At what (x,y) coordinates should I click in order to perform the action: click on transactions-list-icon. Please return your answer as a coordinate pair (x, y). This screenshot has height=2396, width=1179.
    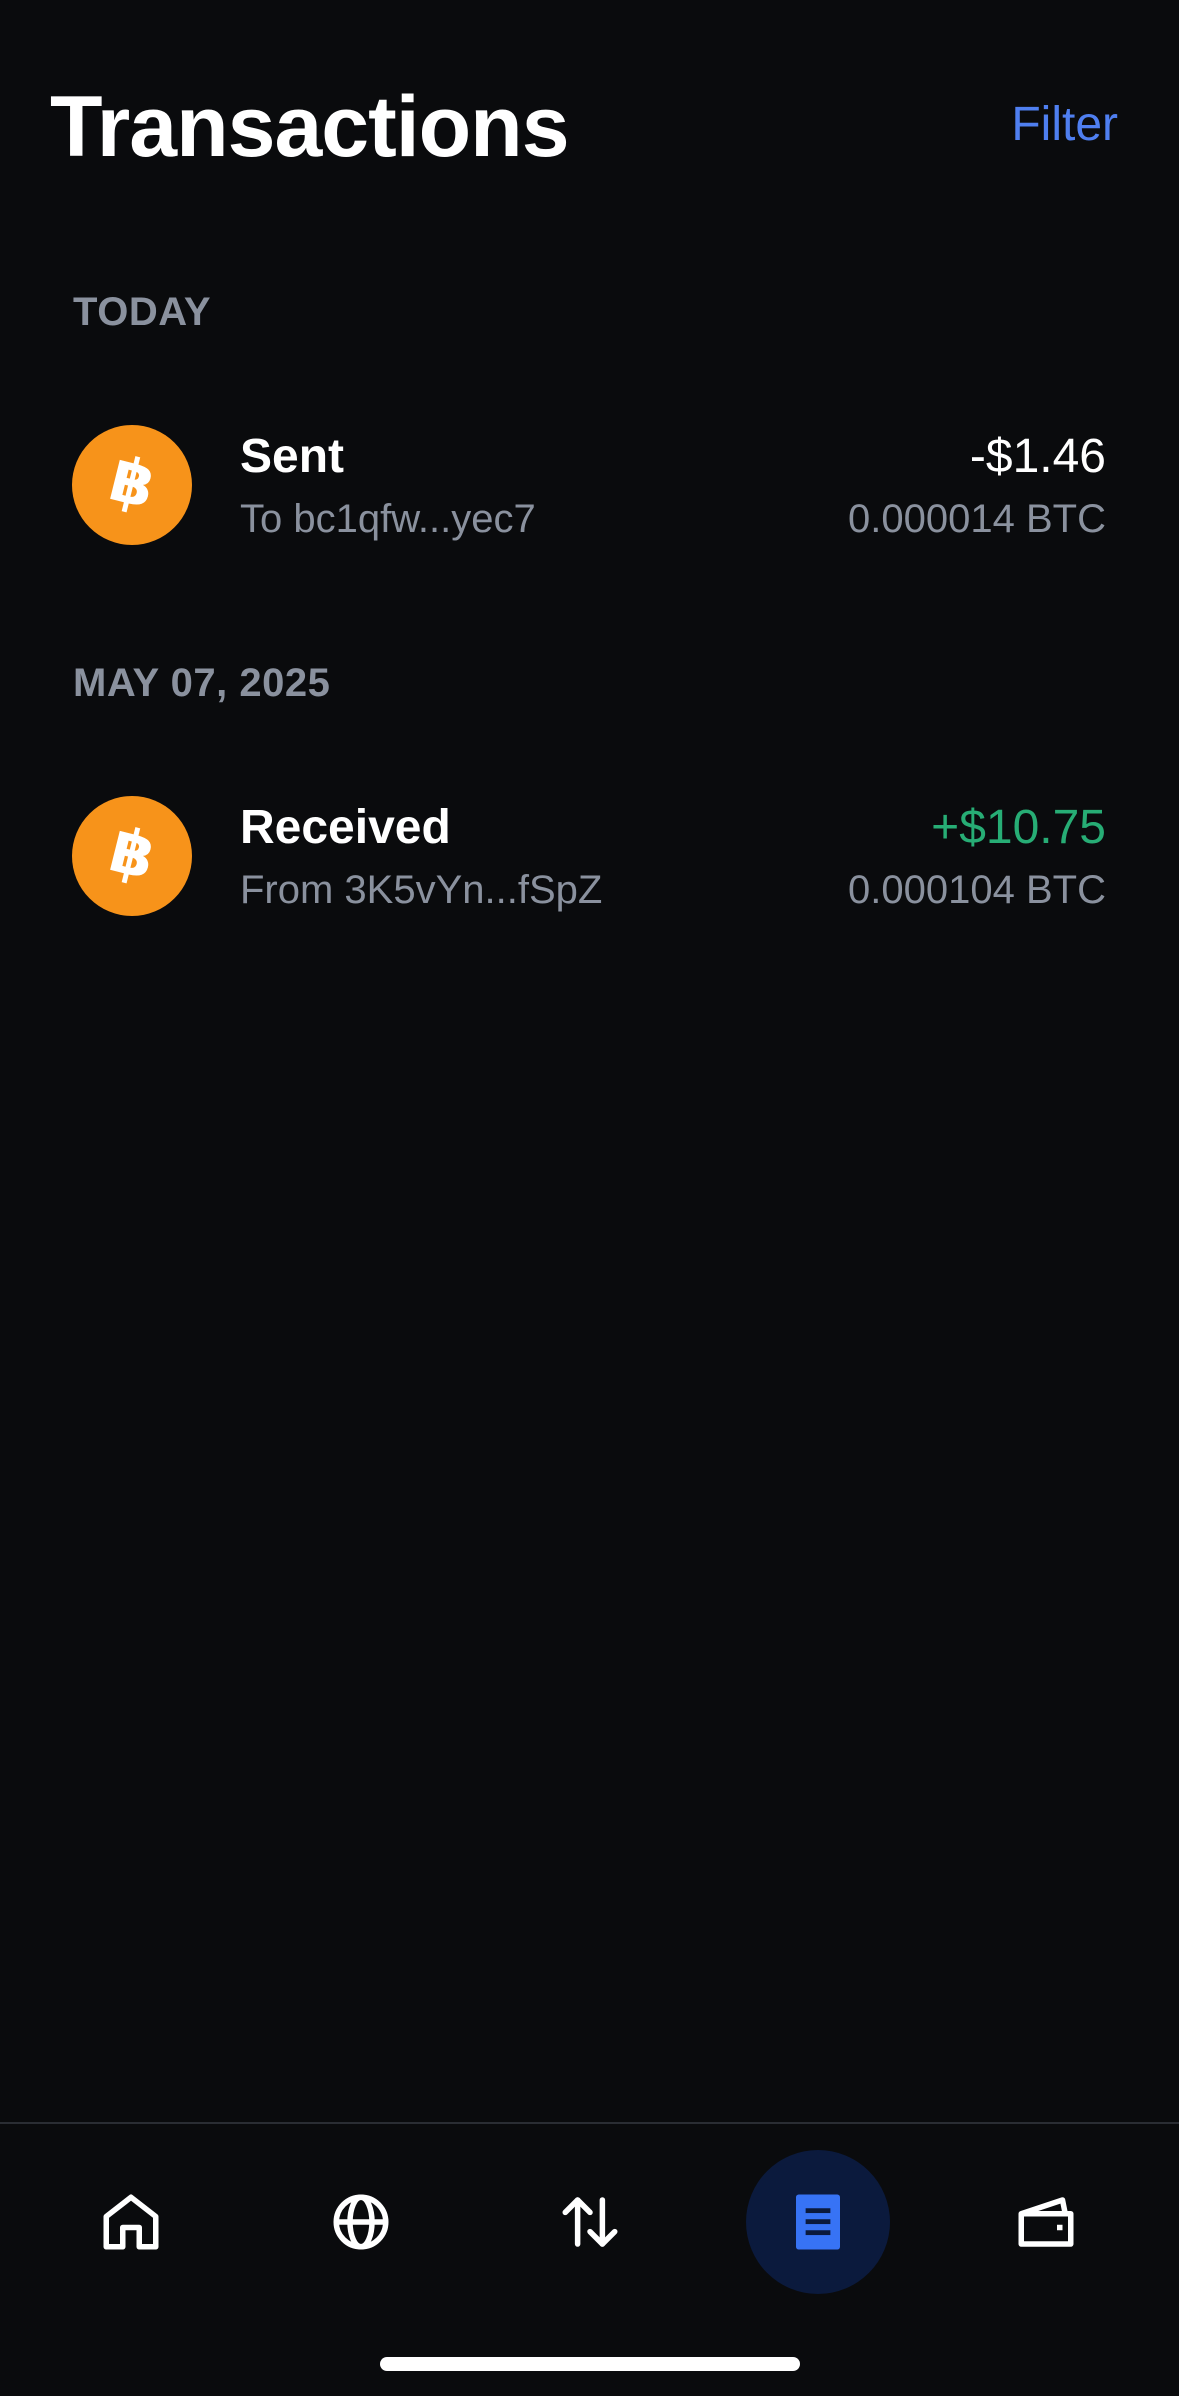
    Looking at the image, I should click on (818, 2222).